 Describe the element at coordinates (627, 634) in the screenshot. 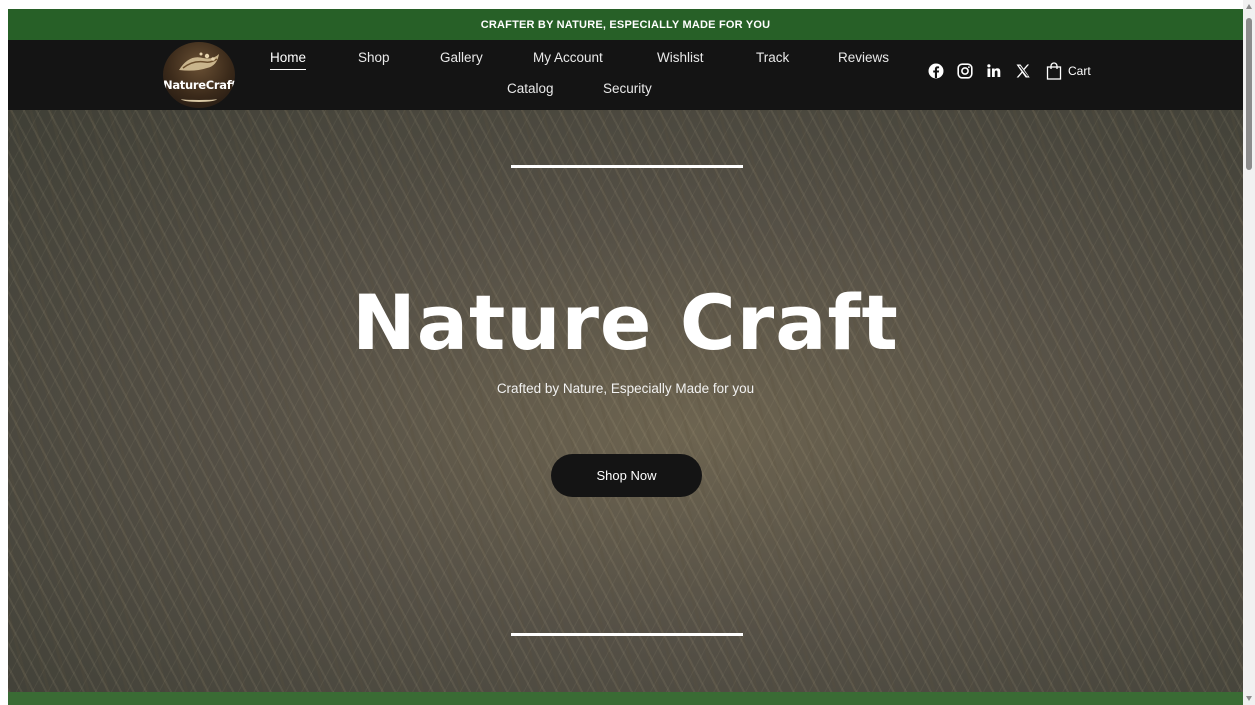

I see `hero-bottom-divider` at that location.